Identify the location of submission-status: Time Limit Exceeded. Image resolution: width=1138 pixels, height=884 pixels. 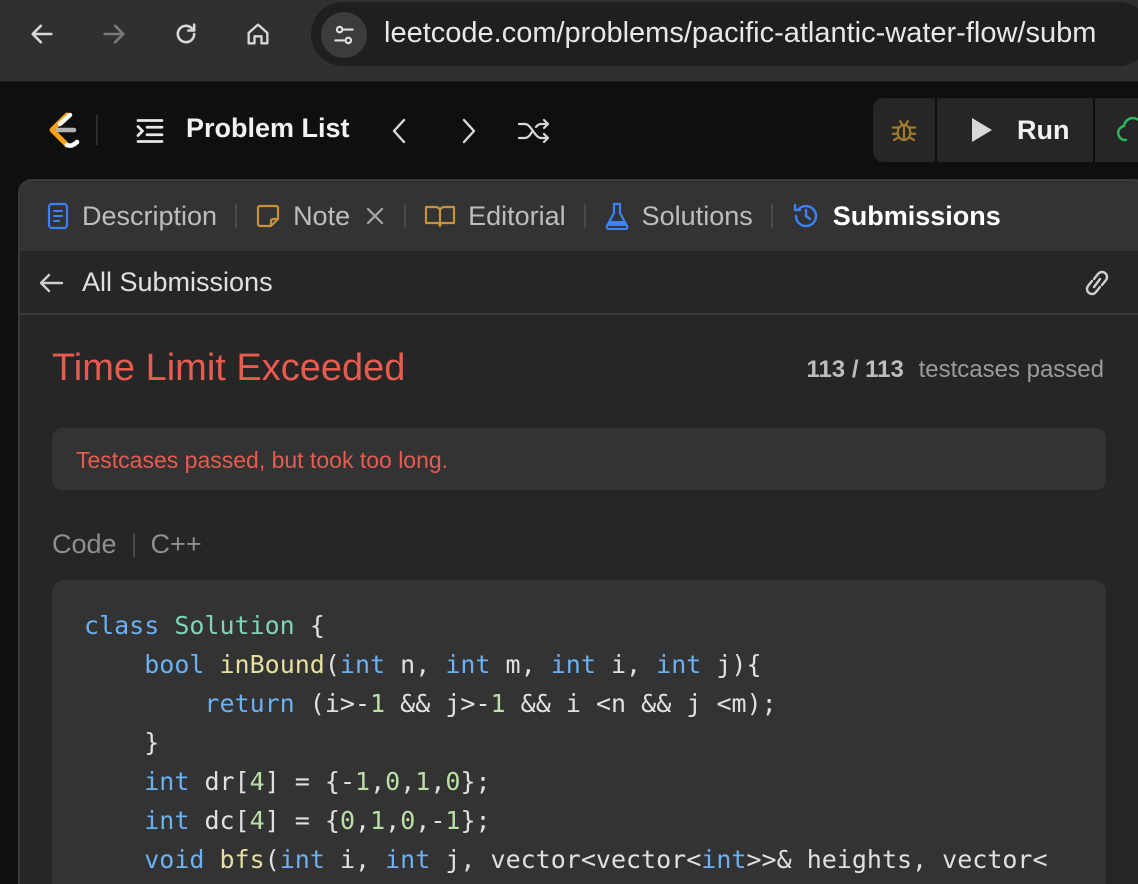
(229, 368).